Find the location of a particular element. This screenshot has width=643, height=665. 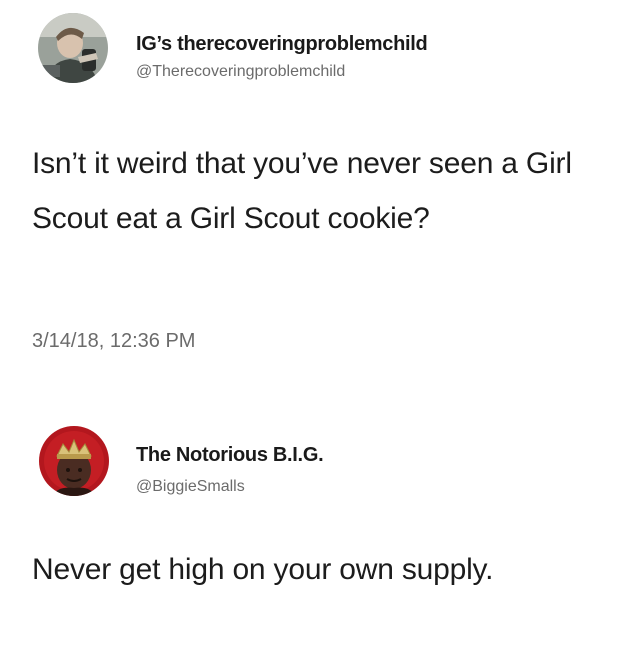

handle: @Therecoveringproblemchild is located at coordinates (240, 72).